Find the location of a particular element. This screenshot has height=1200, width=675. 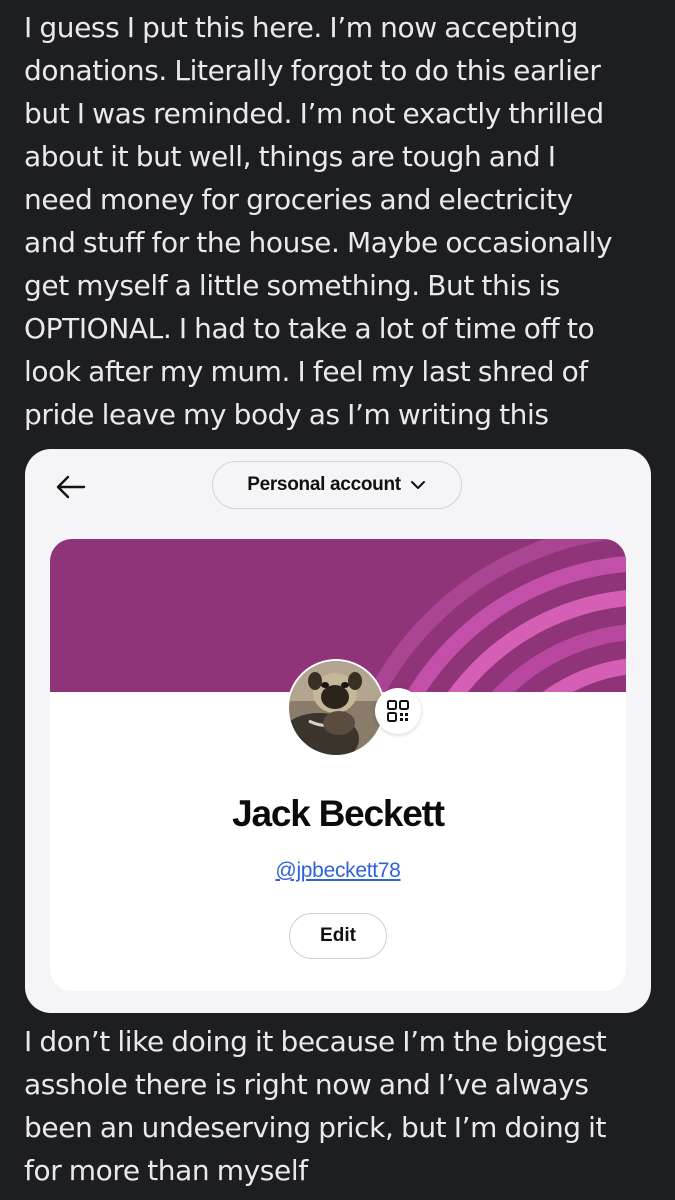

post-text-line: need money for groceries and electricity is located at coordinates (298, 199).